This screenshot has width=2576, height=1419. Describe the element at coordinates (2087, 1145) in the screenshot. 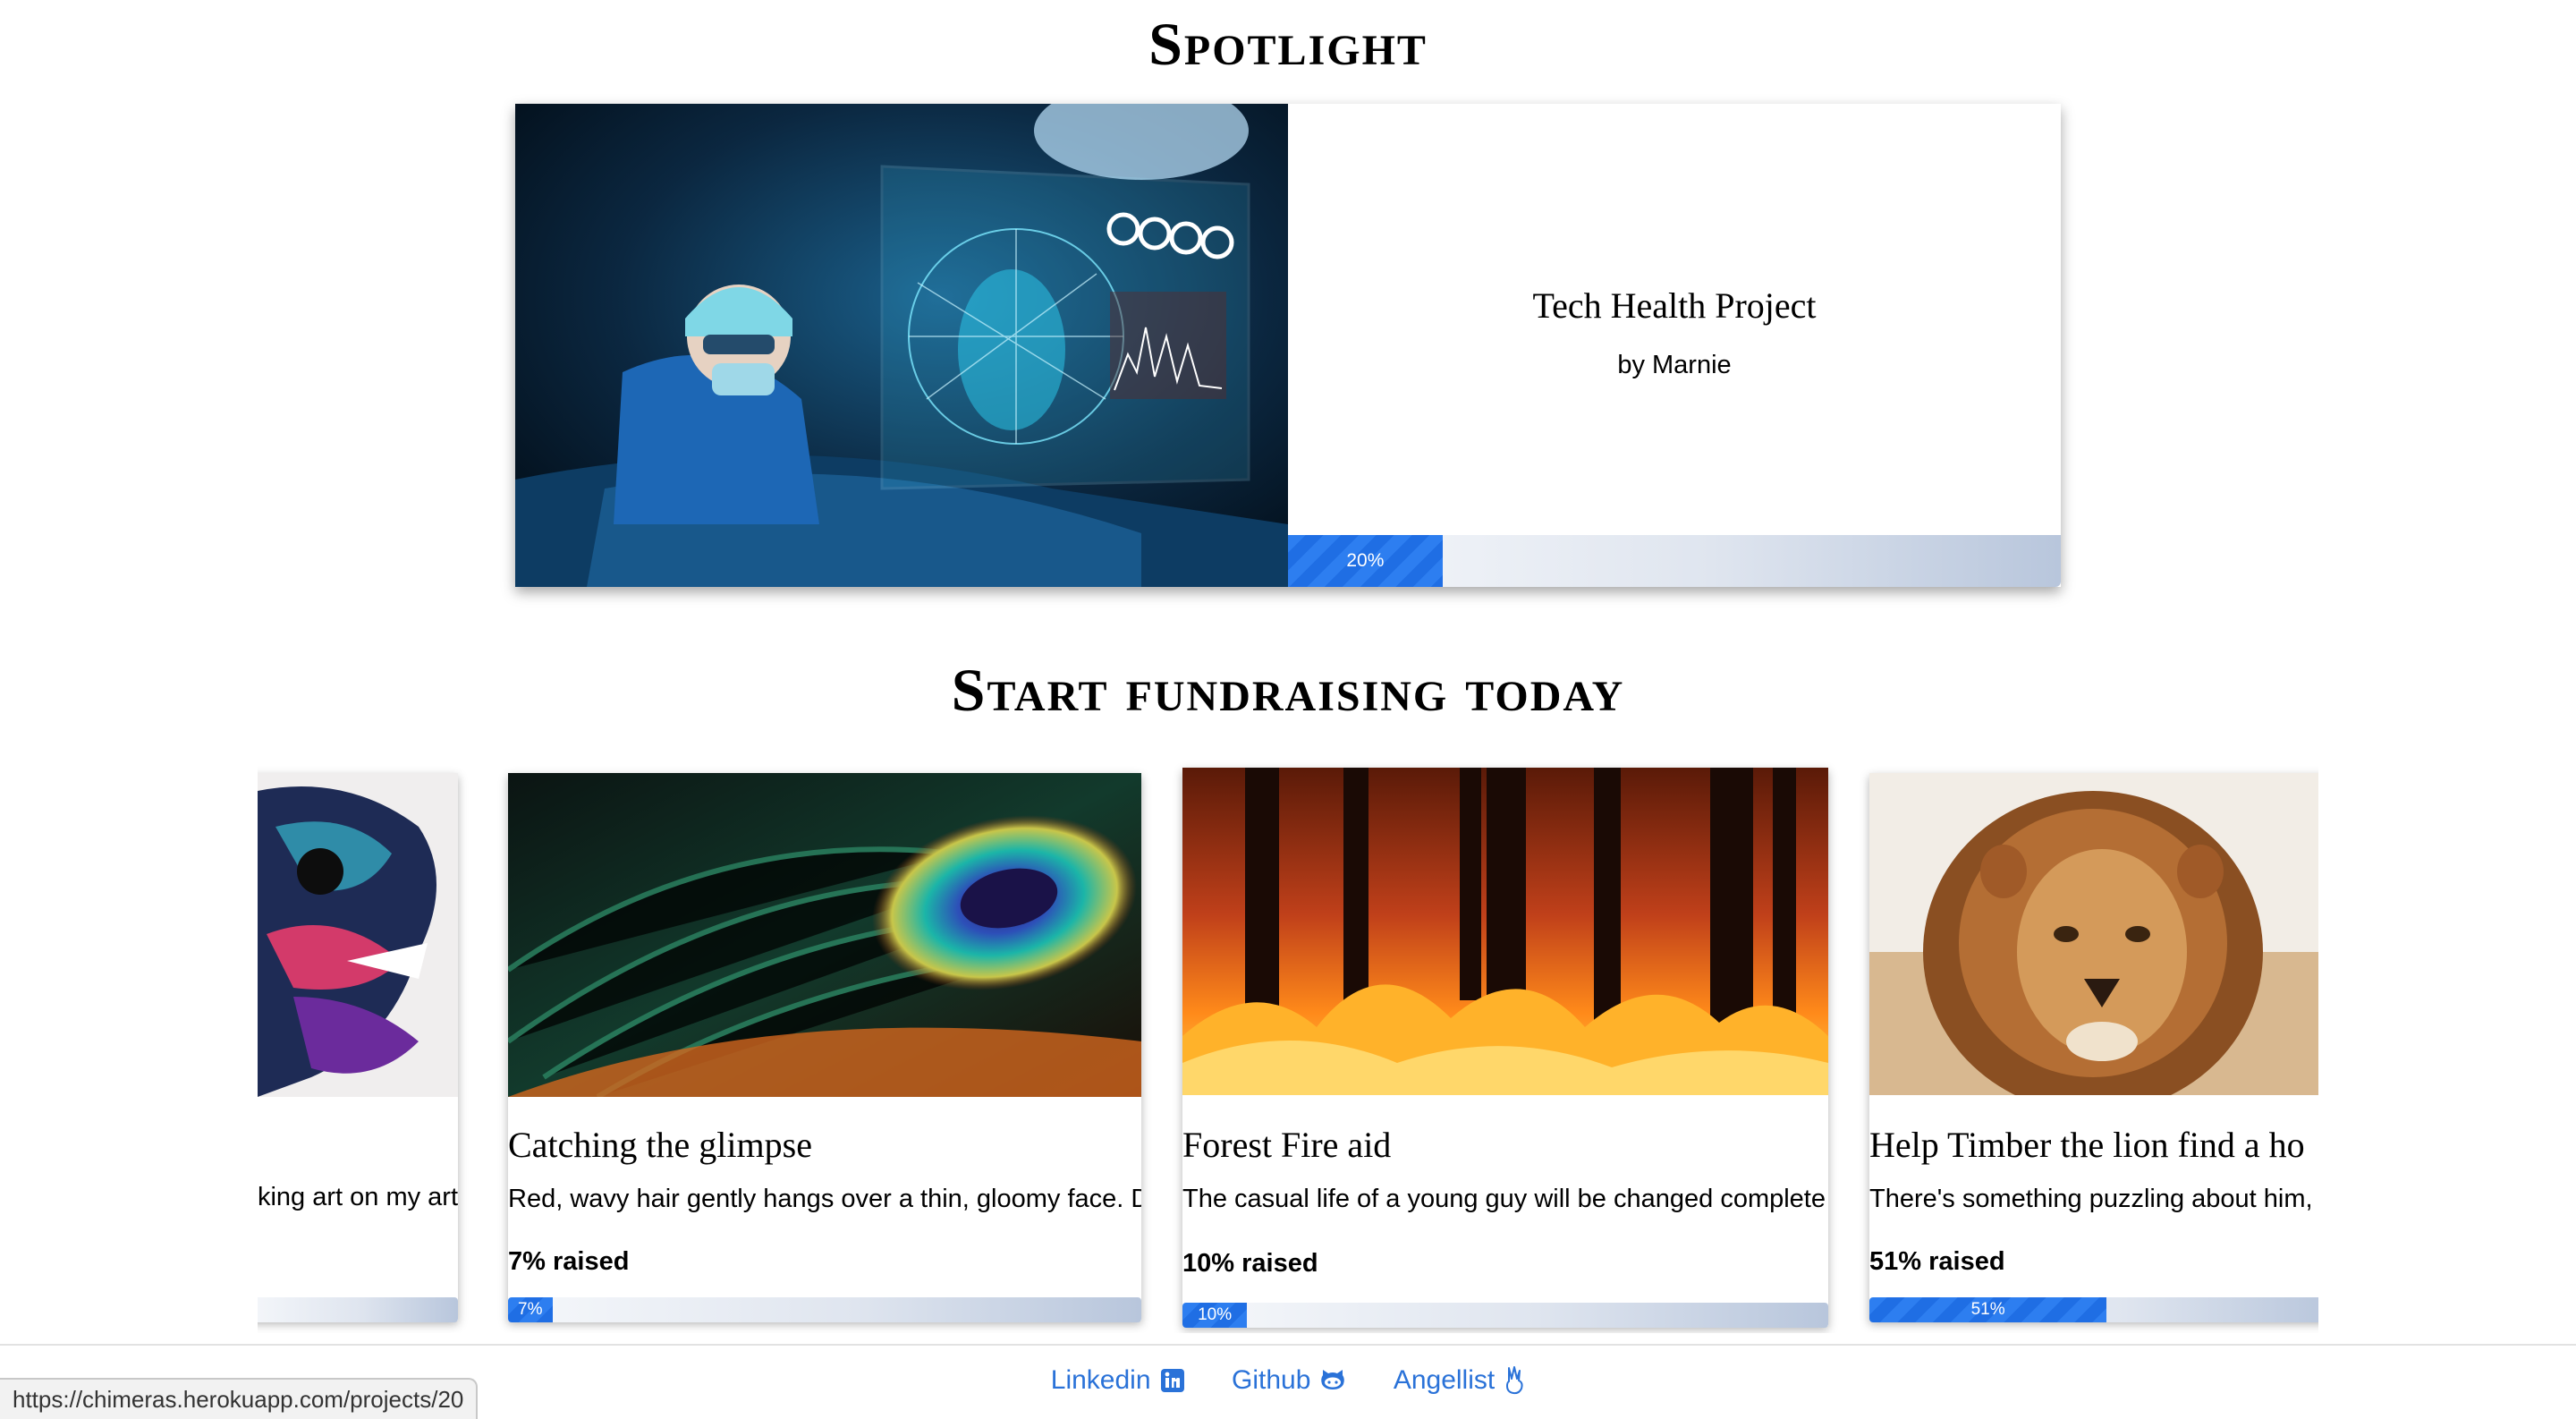

I see `project-card-title: Help Timber the lion find a ho` at that location.